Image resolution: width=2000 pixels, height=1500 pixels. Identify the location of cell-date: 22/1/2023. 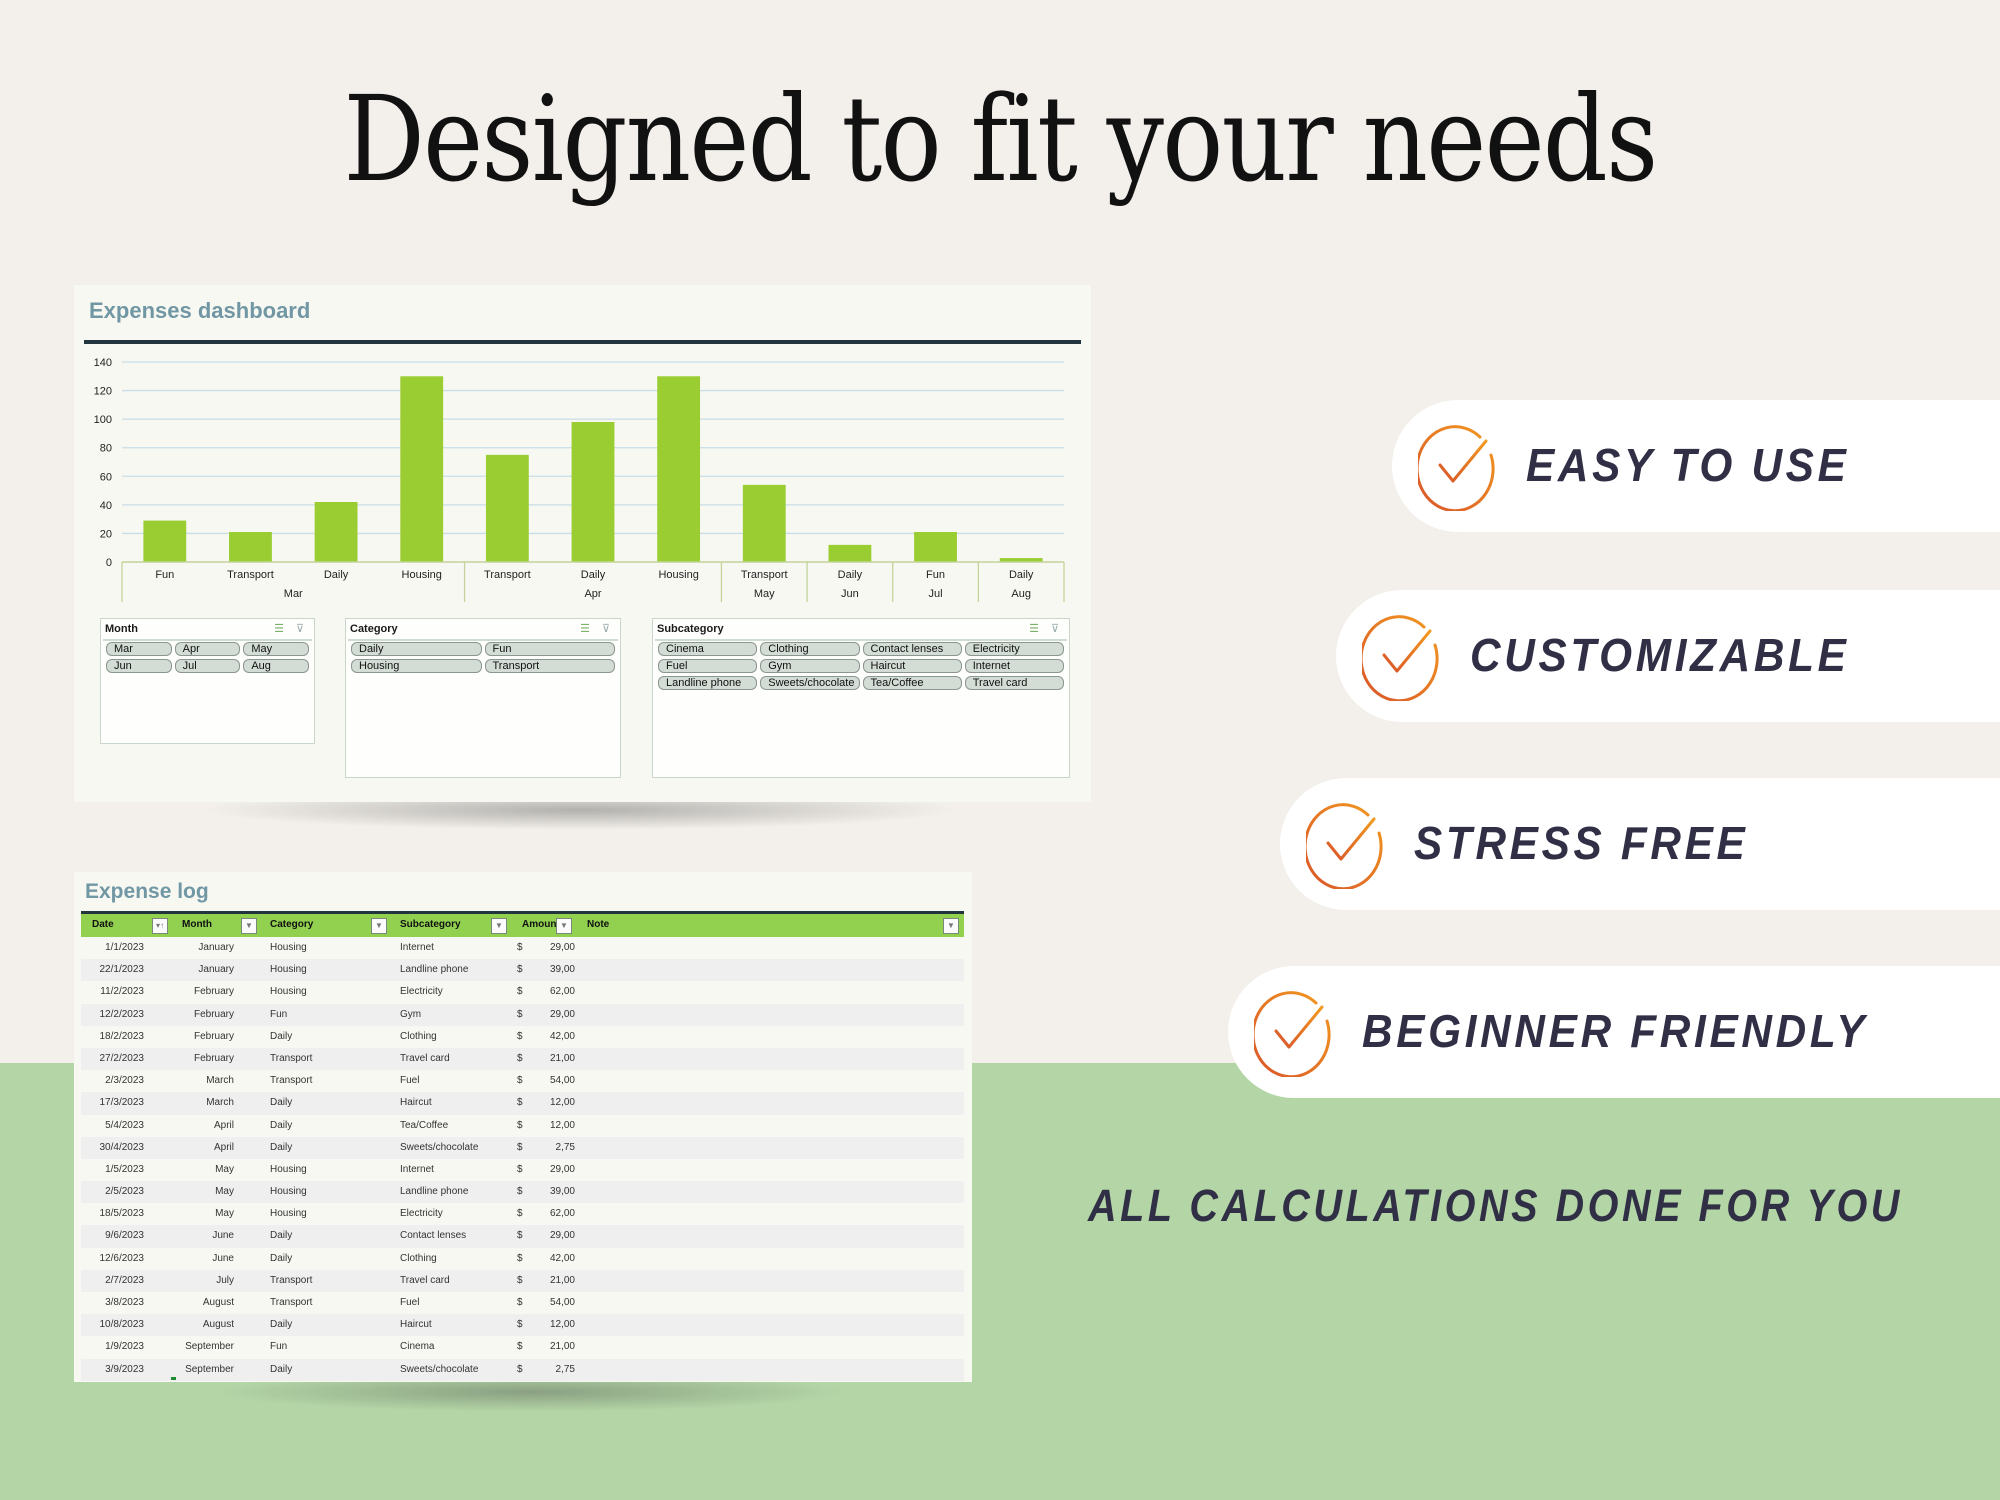
(122, 969).